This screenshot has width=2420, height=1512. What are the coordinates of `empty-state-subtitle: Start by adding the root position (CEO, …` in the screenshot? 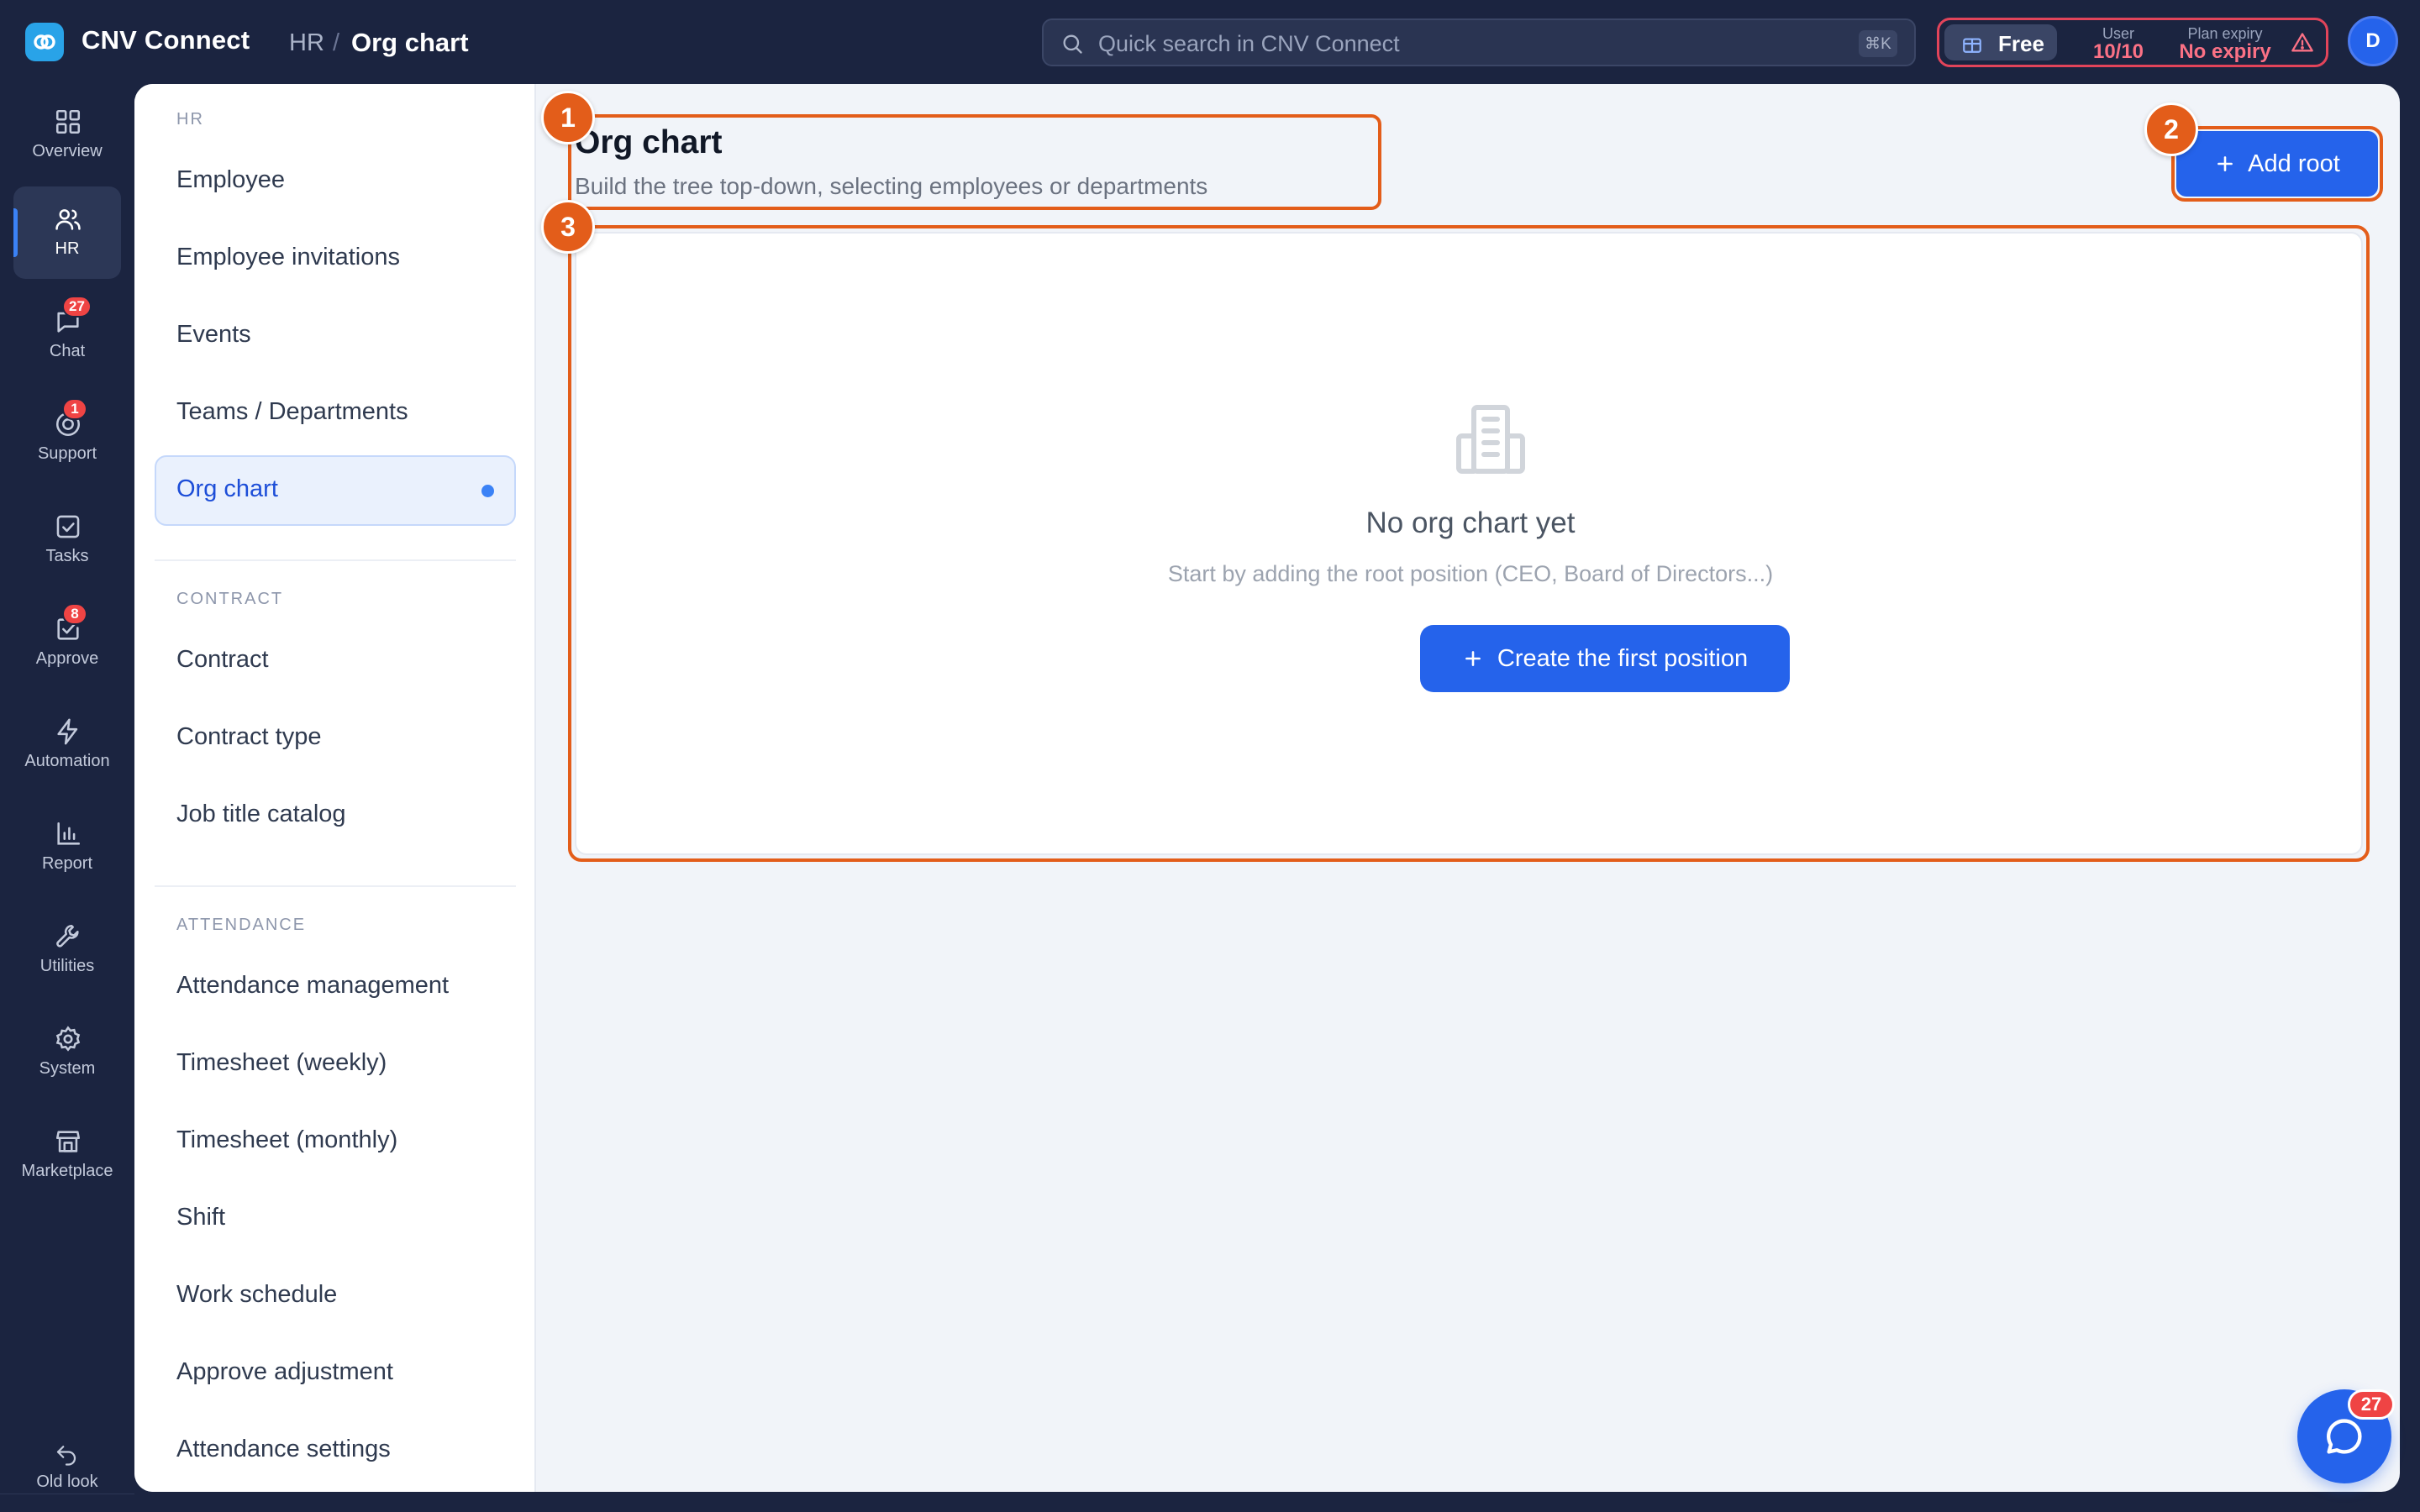 It's located at (1470, 573).